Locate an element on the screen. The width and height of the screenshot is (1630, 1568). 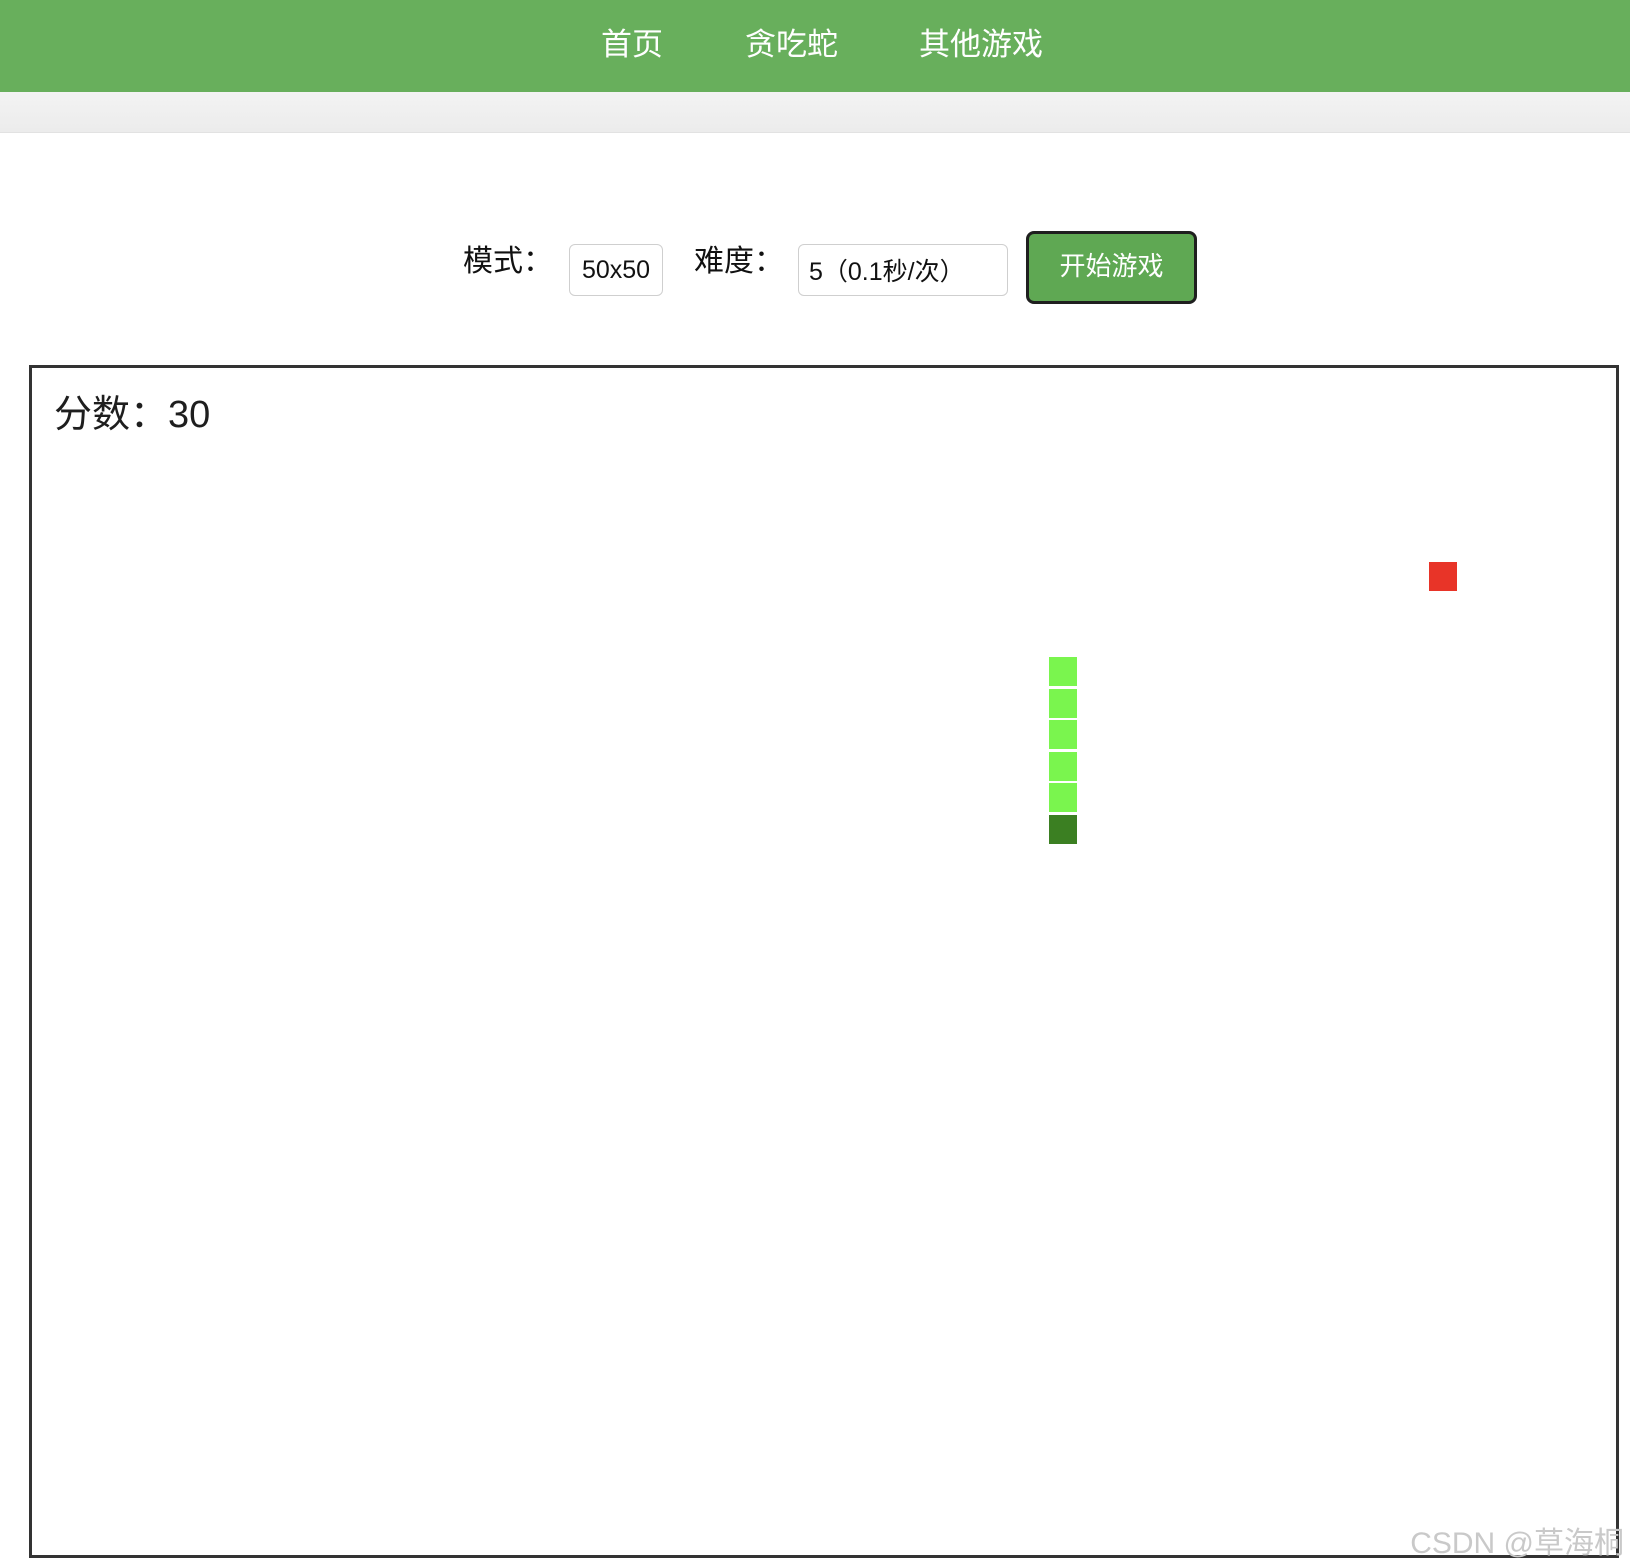
snake-head is located at coordinates (1063, 829).